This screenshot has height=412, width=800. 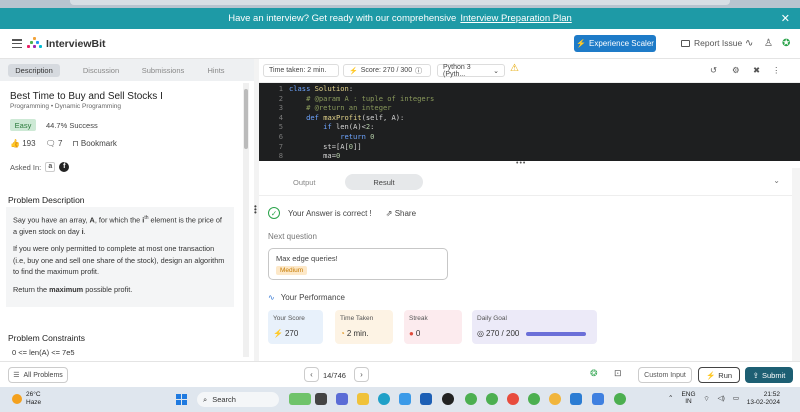 I want to click on tab-hints: Hints, so click(x=216, y=70).